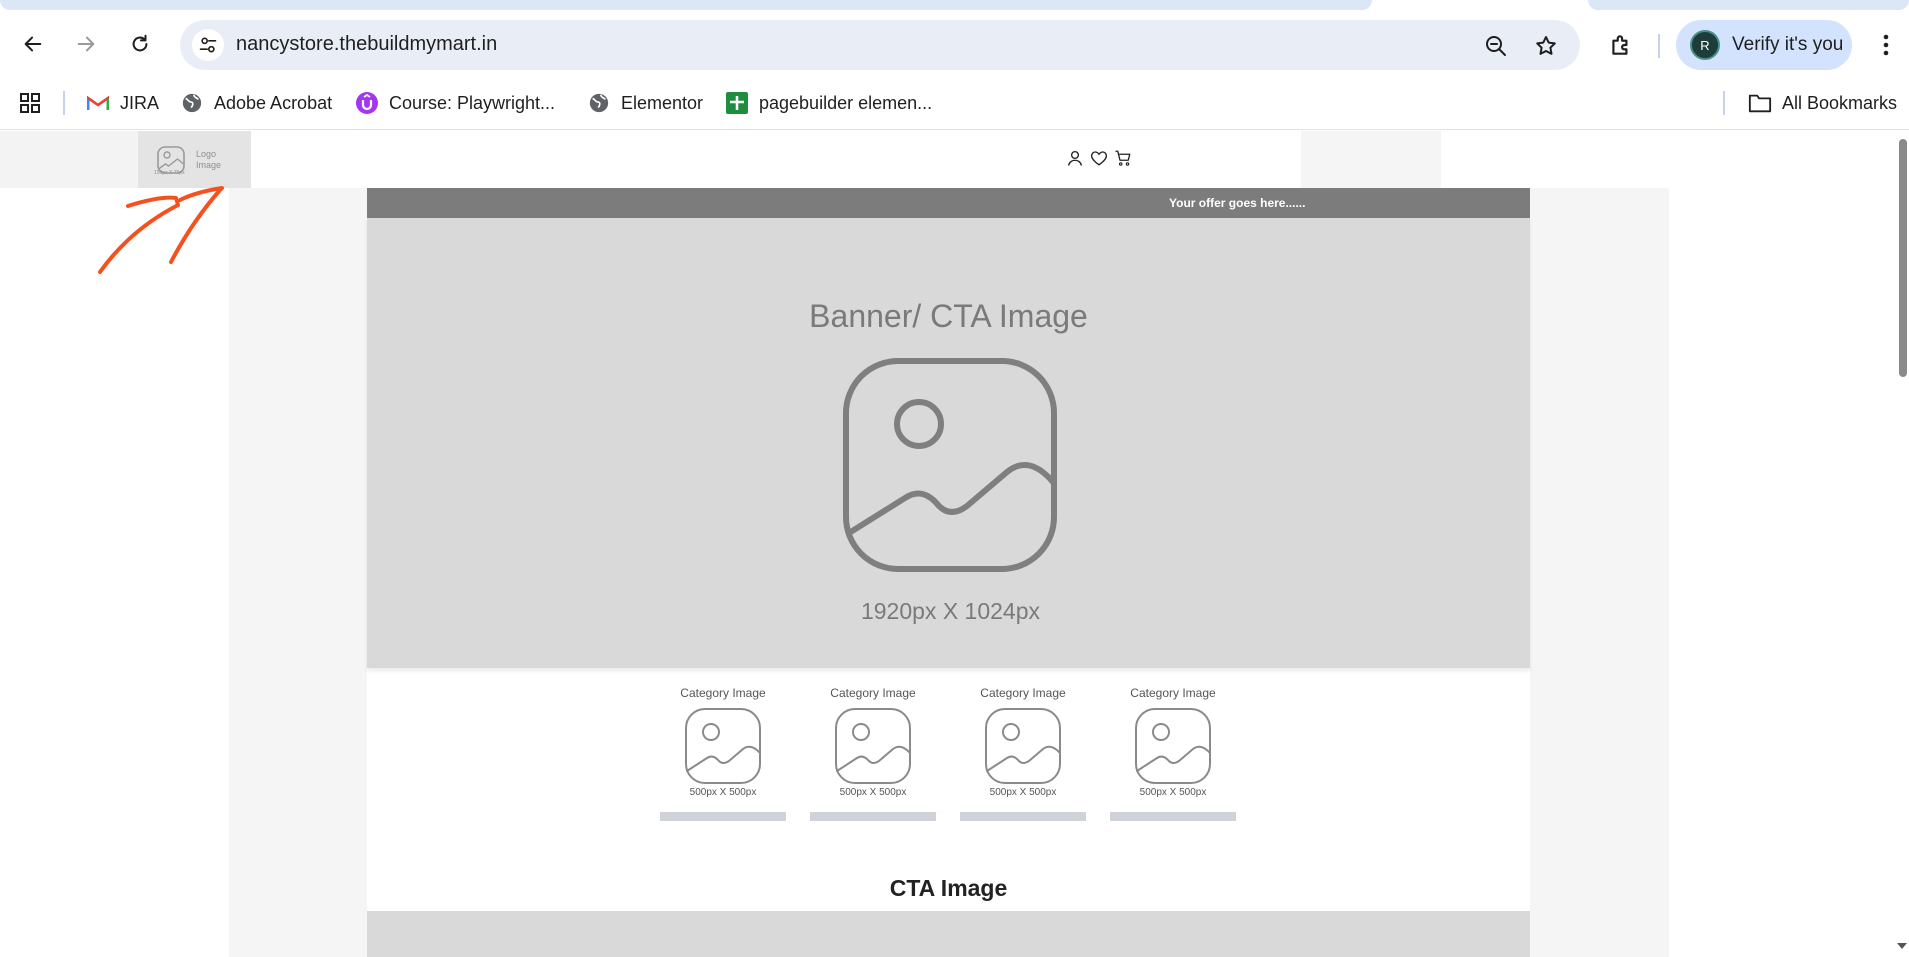 This screenshot has height=957, width=1909. Describe the element at coordinates (273, 102) in the screenshot. I see `bookmark-label: Adobe Acrobat` at that location.